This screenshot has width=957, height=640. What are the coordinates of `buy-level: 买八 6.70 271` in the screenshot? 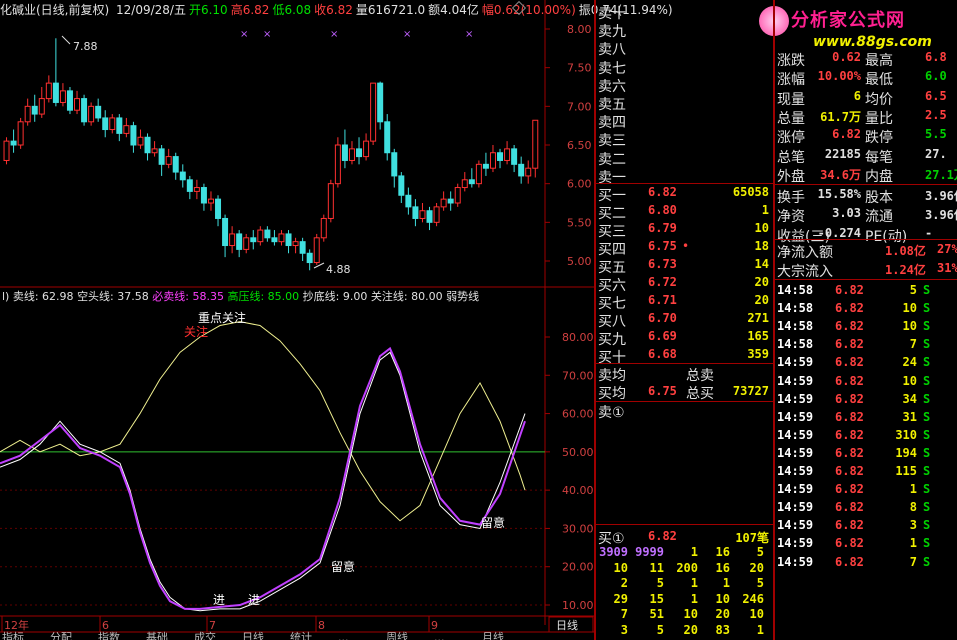 It's located at (684, 320).